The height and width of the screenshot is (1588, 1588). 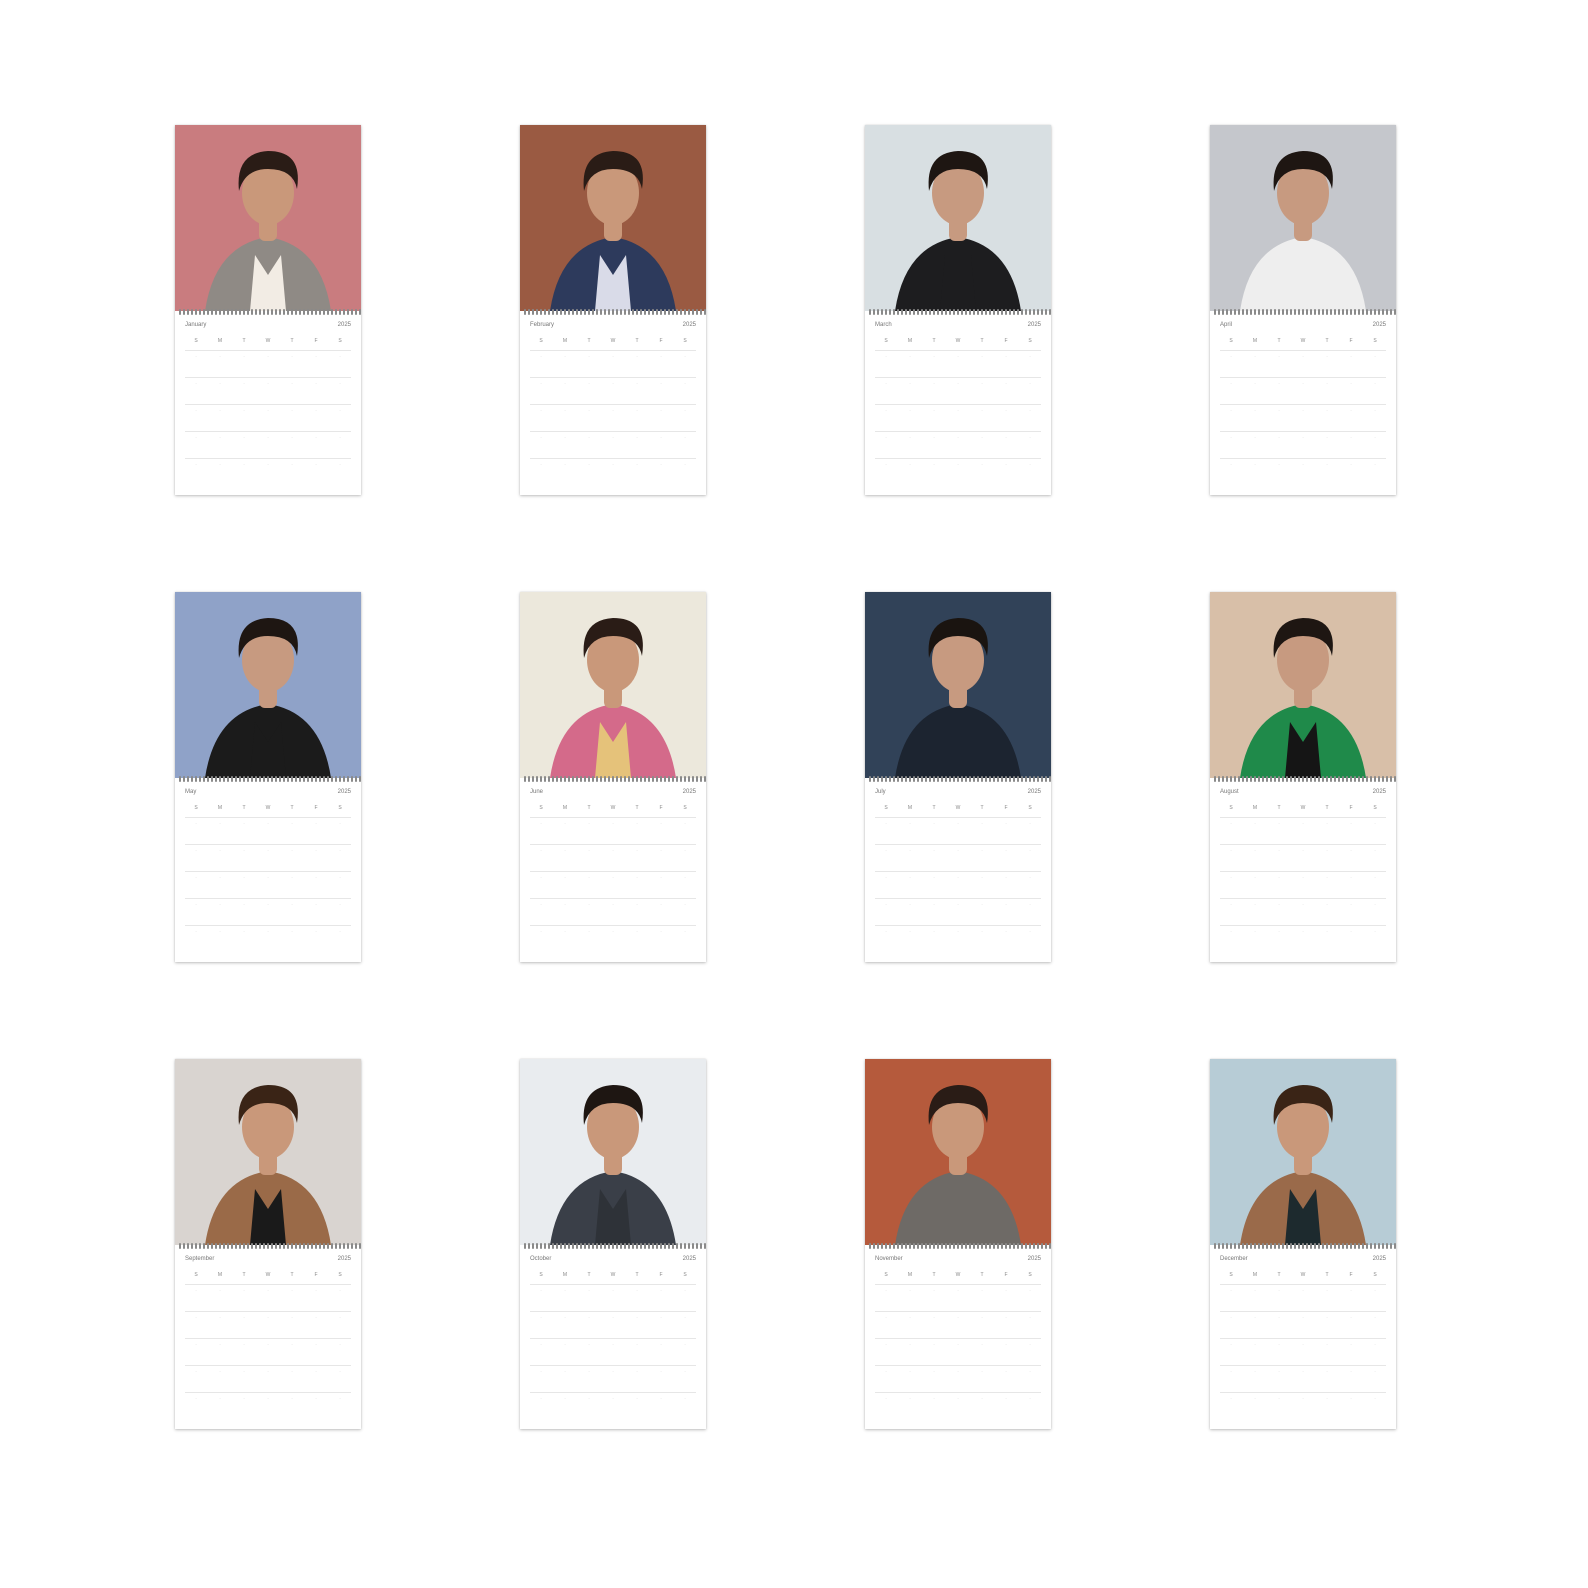 I want to click on month-header: July 2025, so click(x=958, y=794).